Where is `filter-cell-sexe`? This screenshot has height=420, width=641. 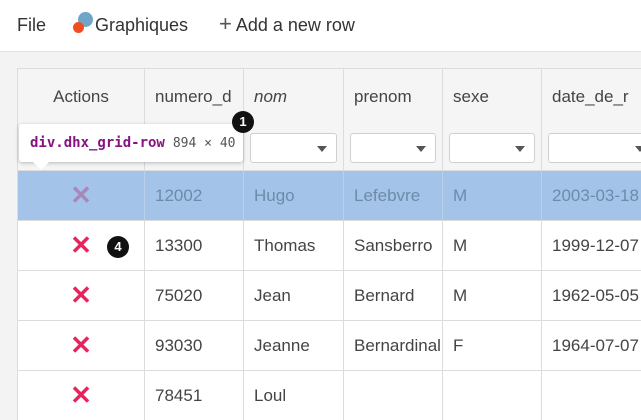 filter-cell-sexe is located at coordinates (492, 147).